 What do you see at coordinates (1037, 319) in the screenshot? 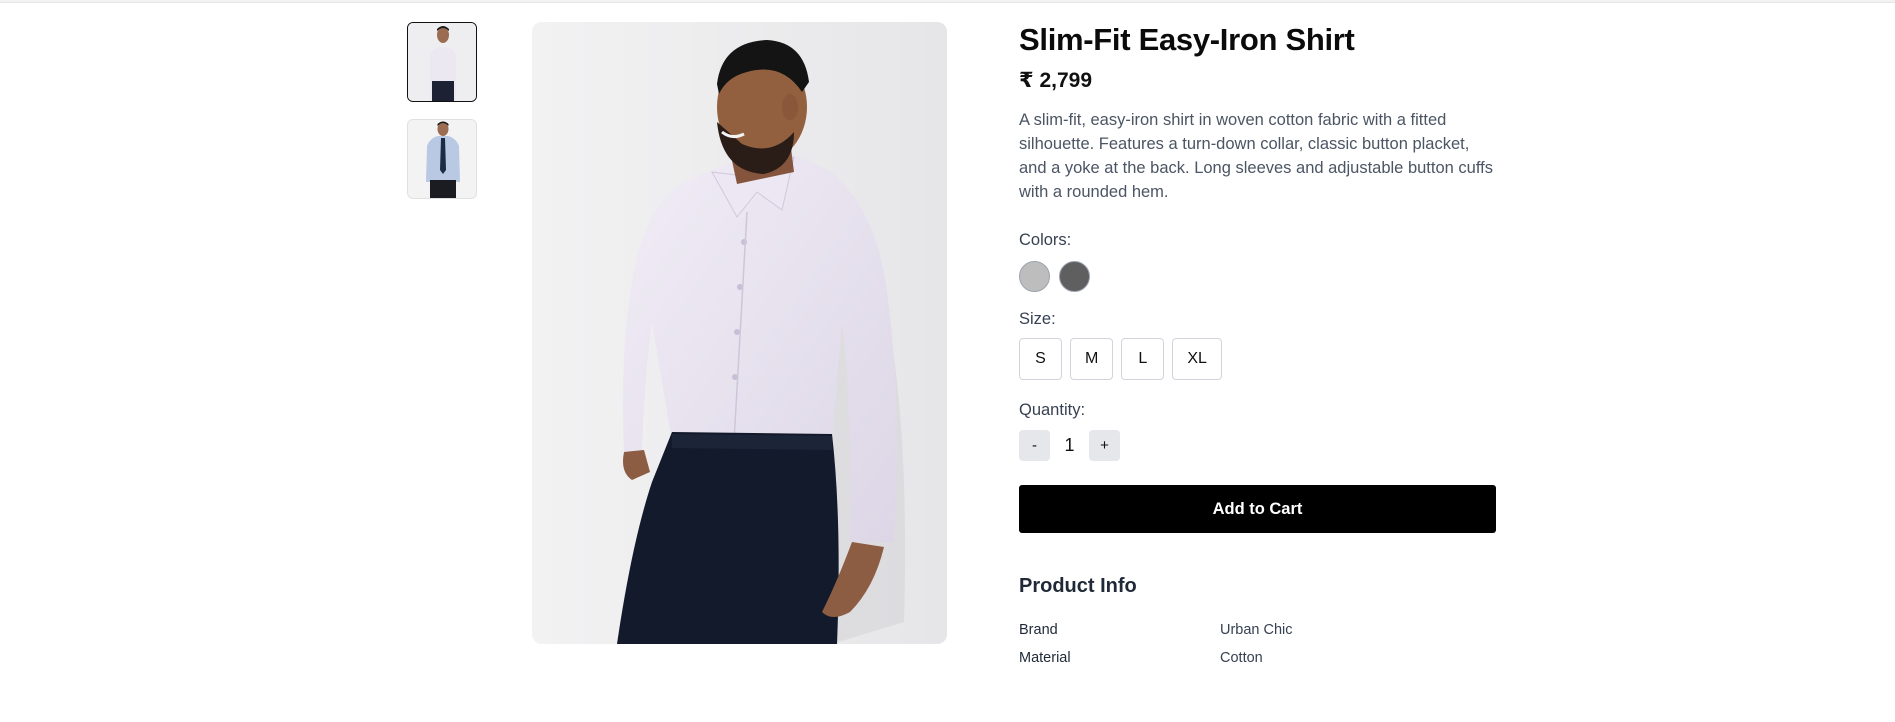
I see `size-label: Size:` at bounding box center [1037, 319].